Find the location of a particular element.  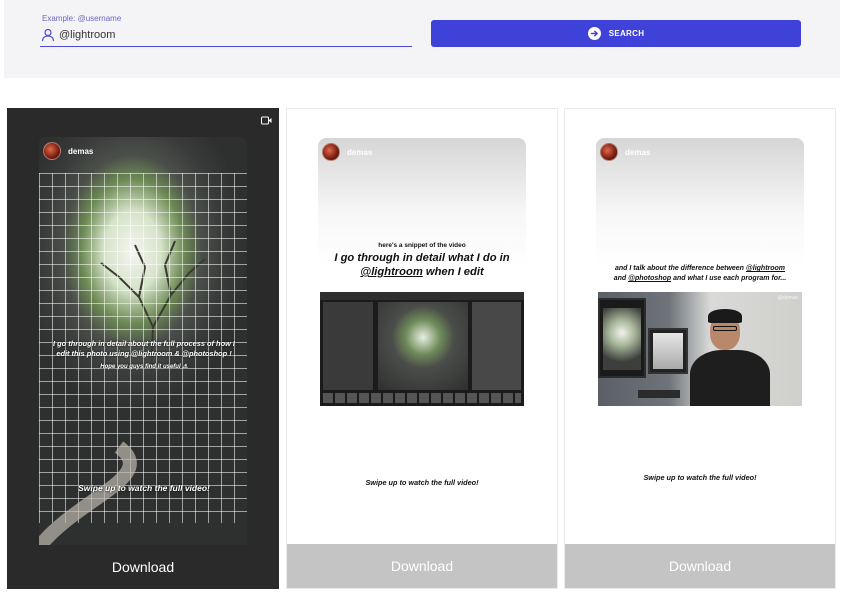

lightroom-right-panel is located at coordinates (496, 346).